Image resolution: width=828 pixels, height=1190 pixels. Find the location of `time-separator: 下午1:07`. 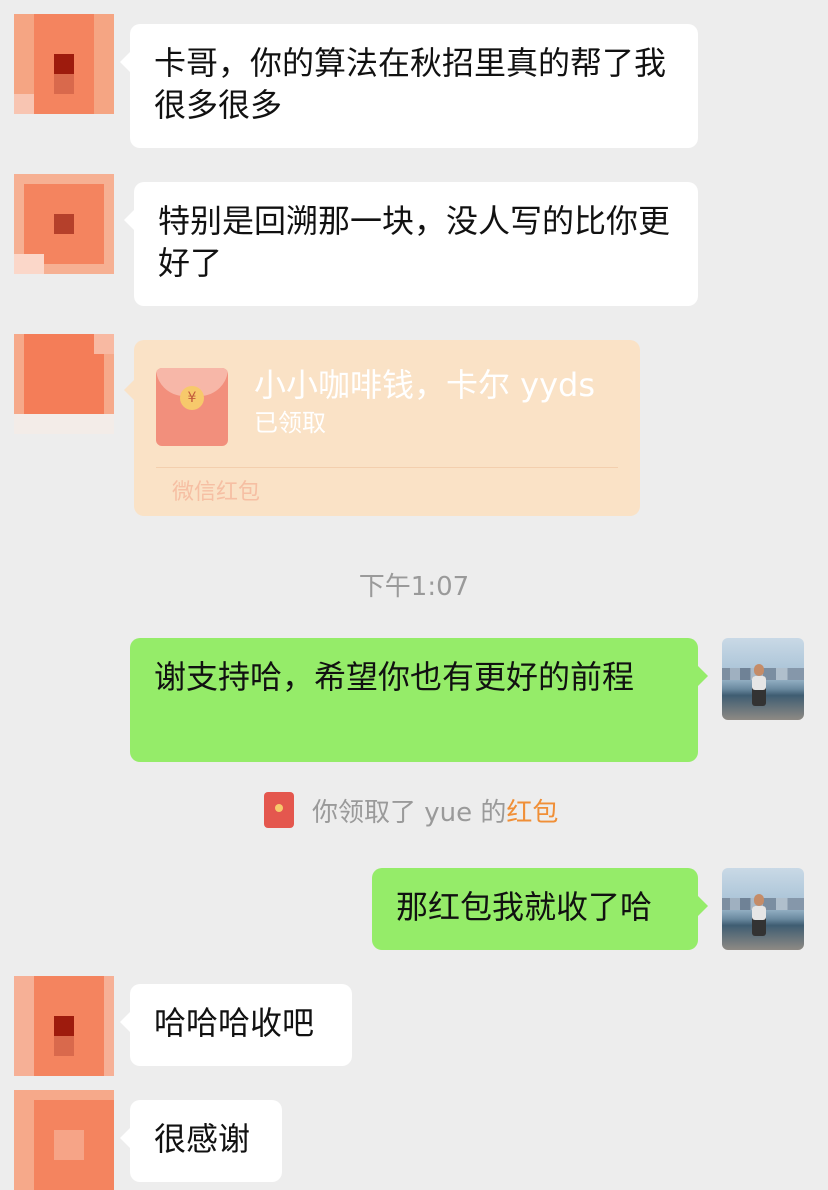

time-separator: 下午1:07 is located at coordinates (414, 587).